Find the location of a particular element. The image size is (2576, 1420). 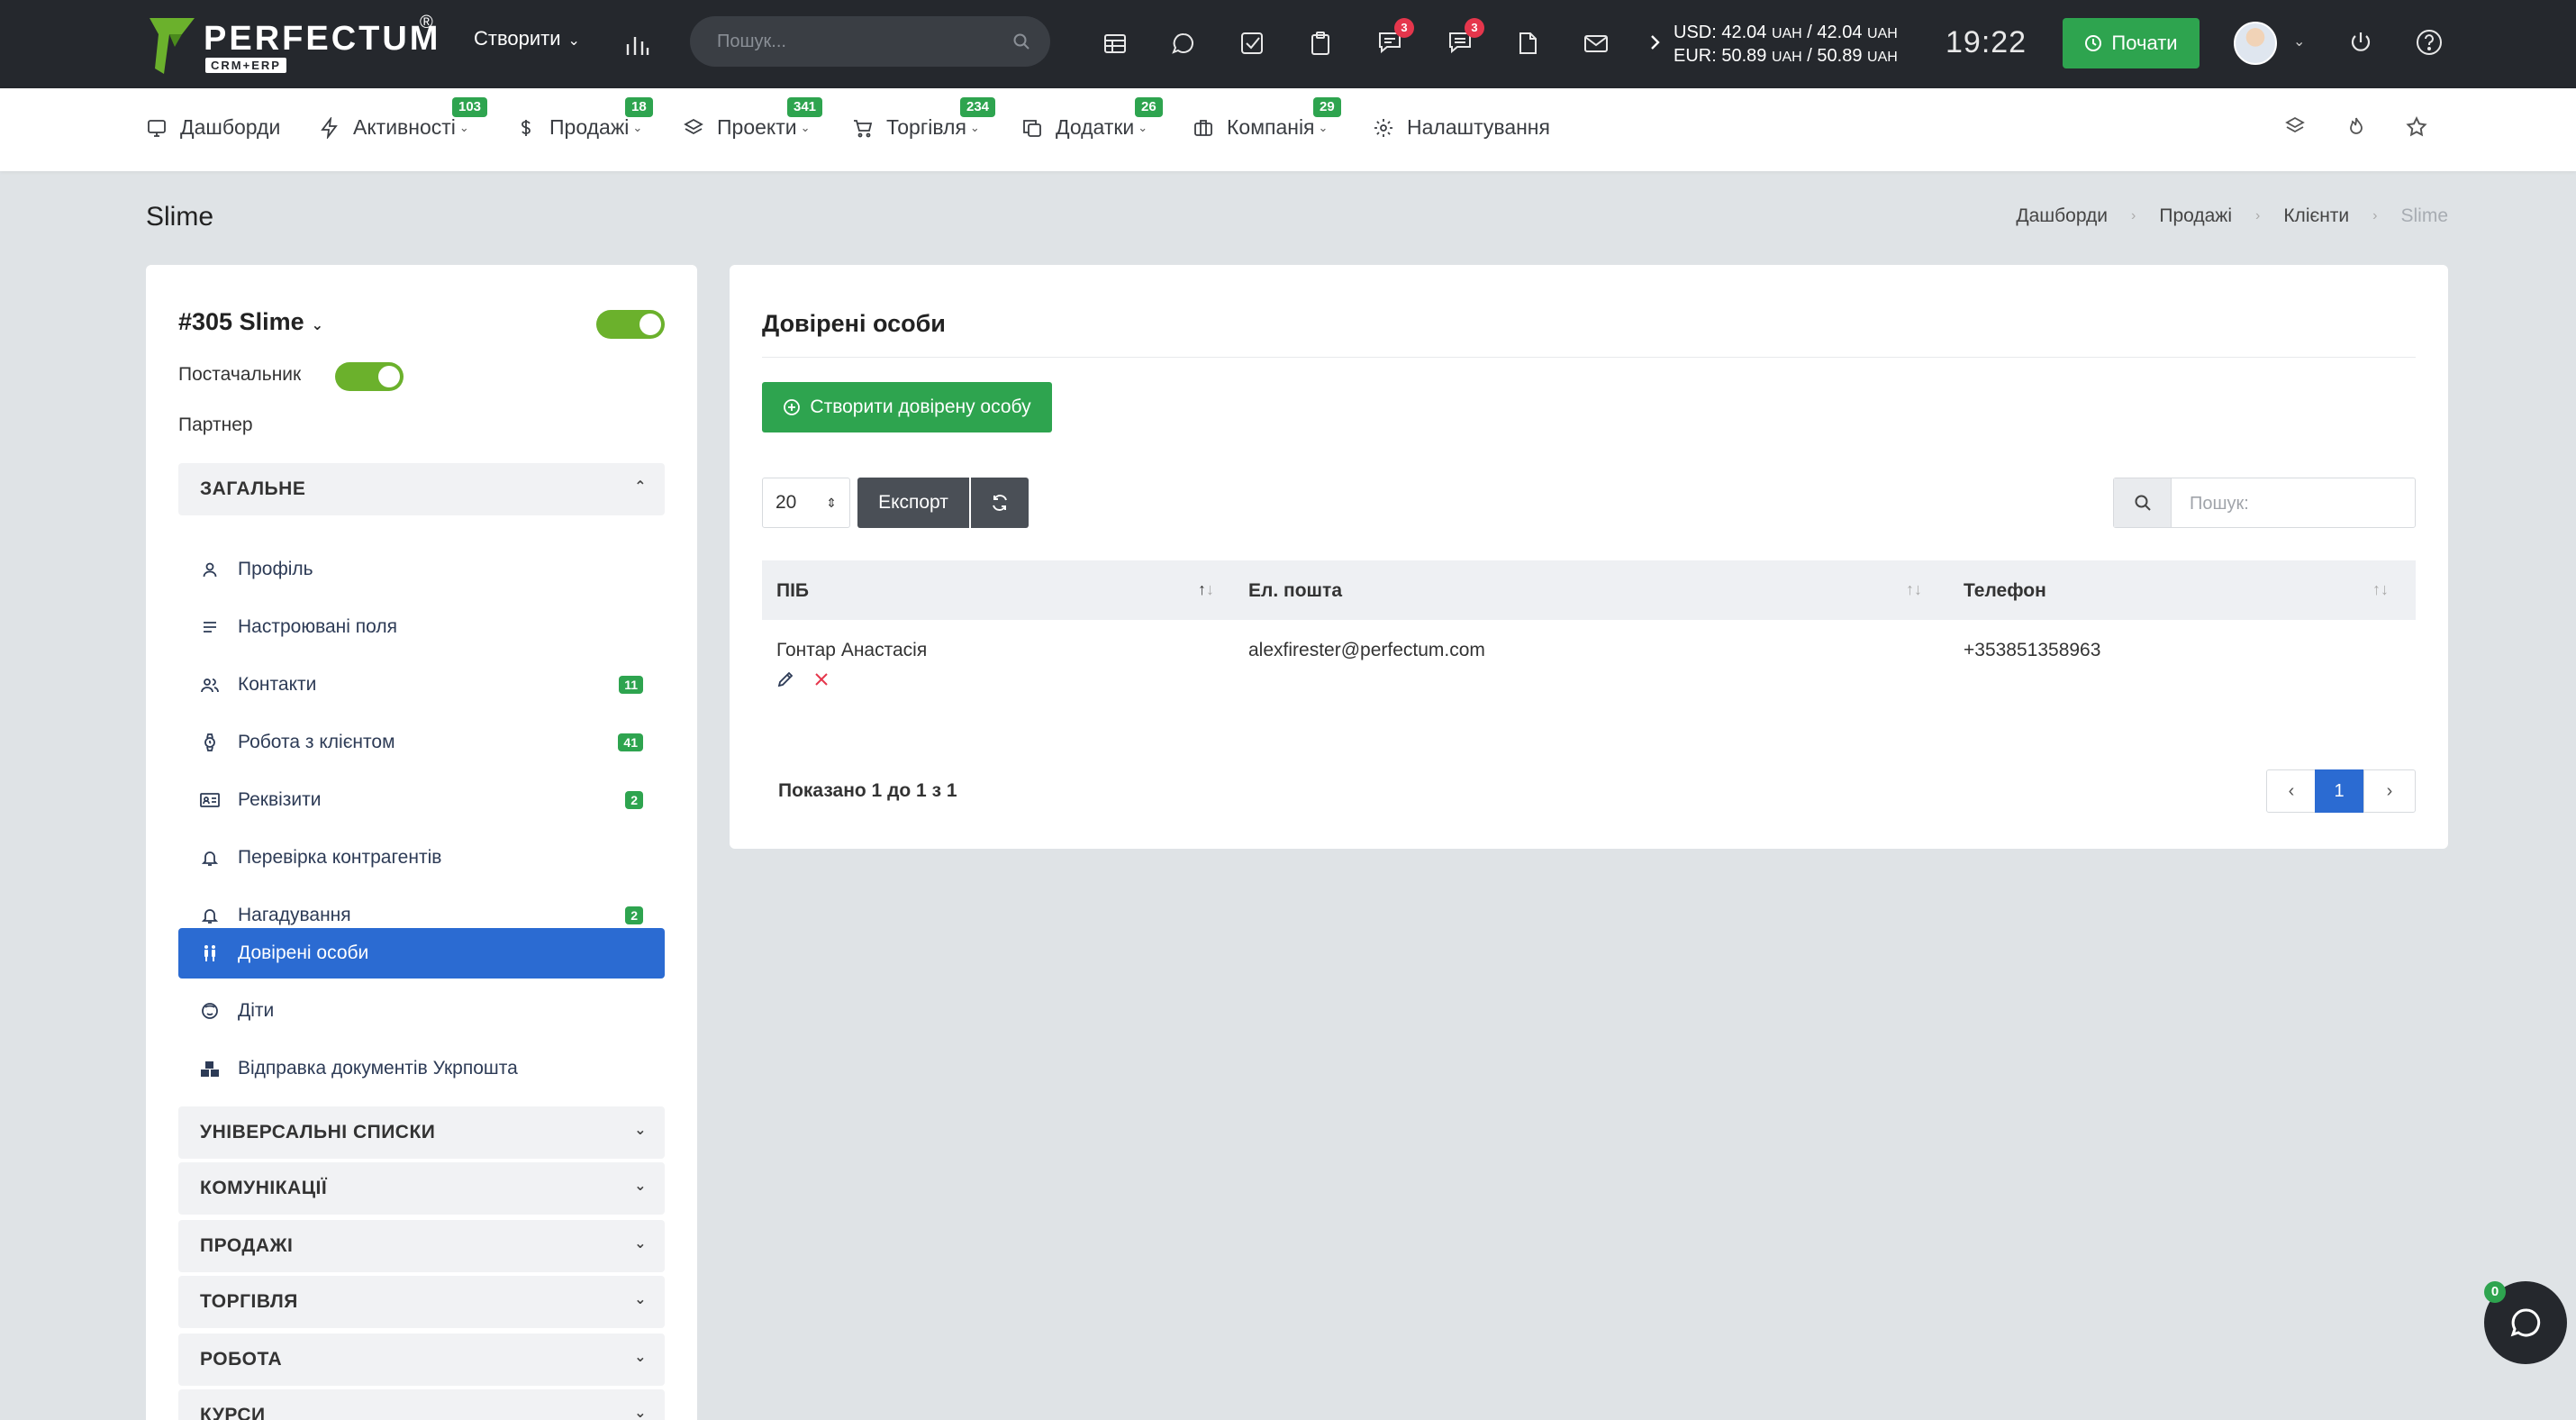

clipboard-icon is located at coordinates (1320, 43).